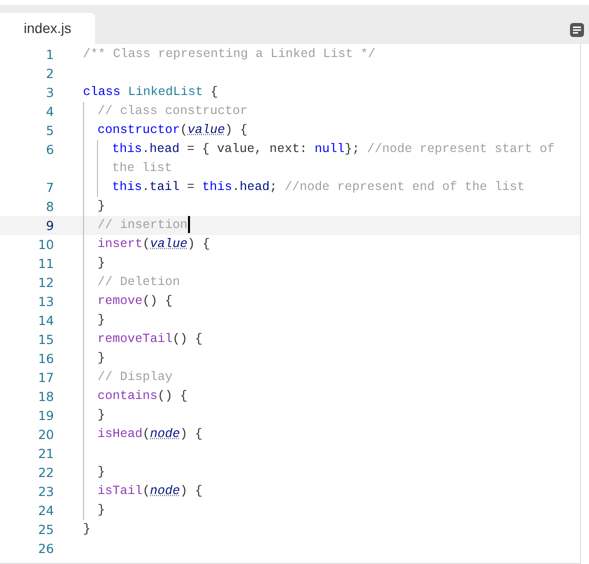  I want to click on code-line: // Display, so click(136, 377).